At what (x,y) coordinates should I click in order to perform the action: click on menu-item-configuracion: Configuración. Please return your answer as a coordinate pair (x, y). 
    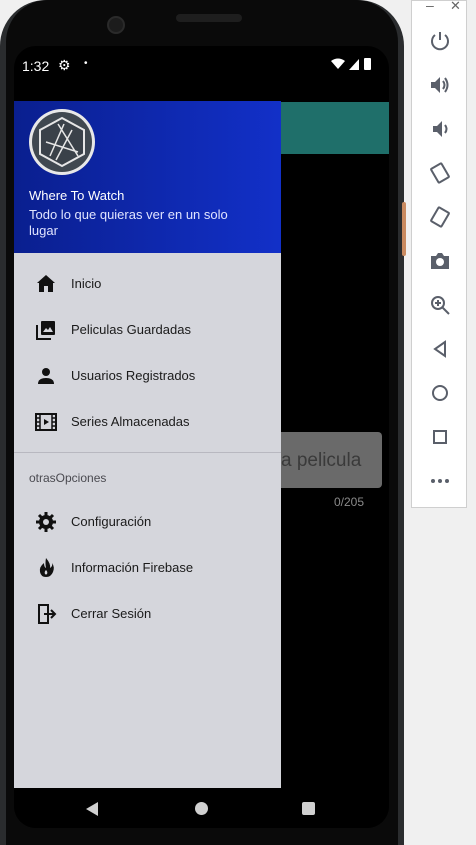
    Looking at the image, I should click on (147, 522).